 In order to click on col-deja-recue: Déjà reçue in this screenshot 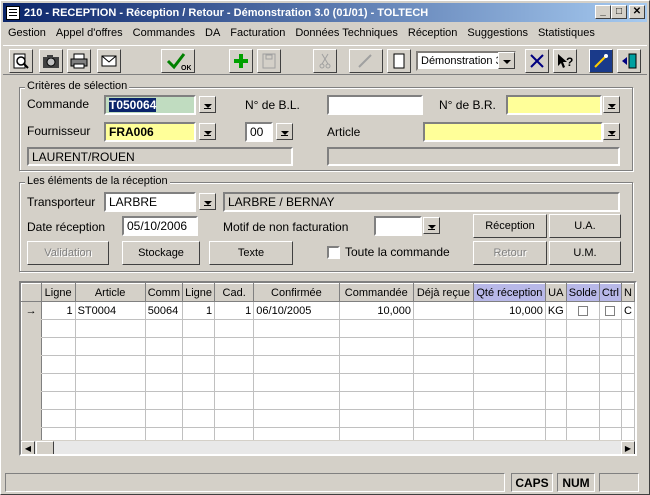, I will do `click(443, 292)`.